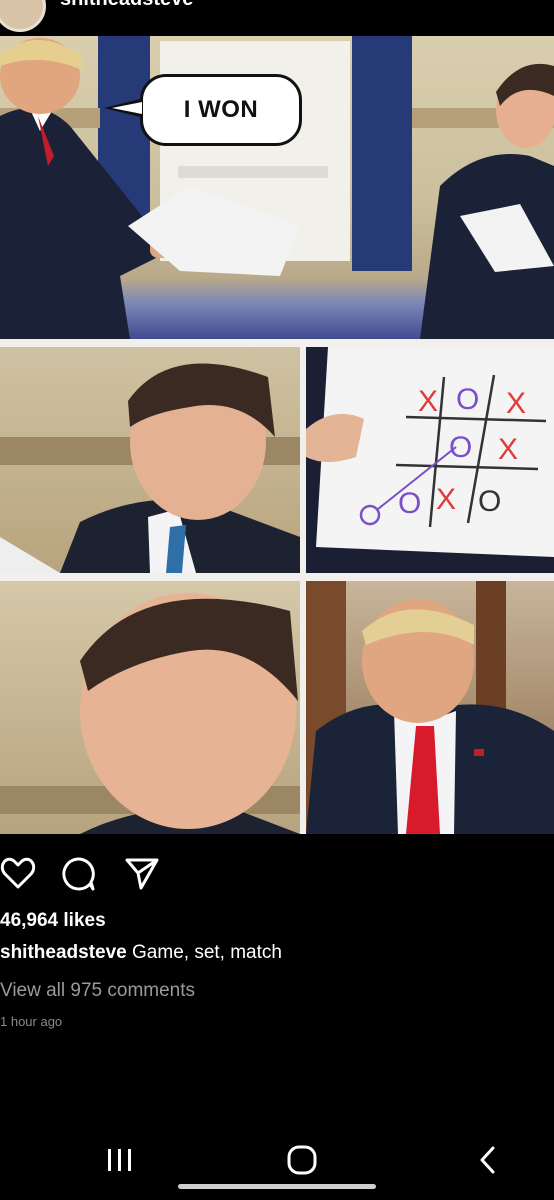  I want to click on caption: shitheadsteve Game, set, match, so click(141, 953).